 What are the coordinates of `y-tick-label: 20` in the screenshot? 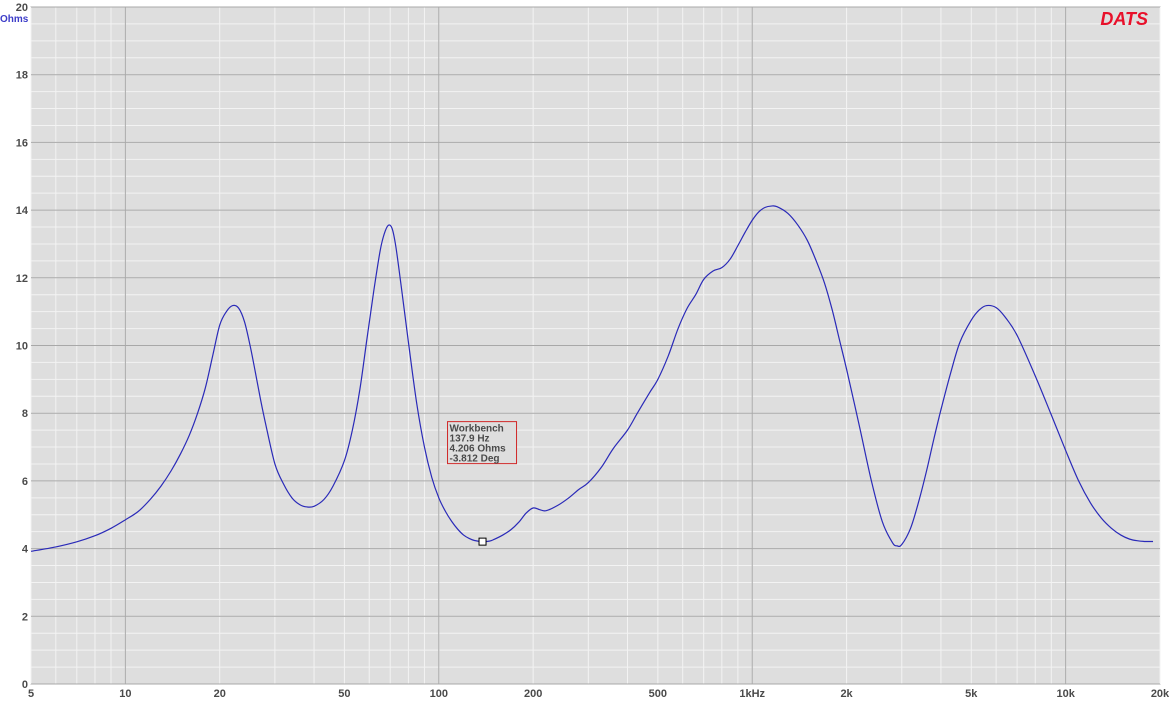 It's located at (22, 8).